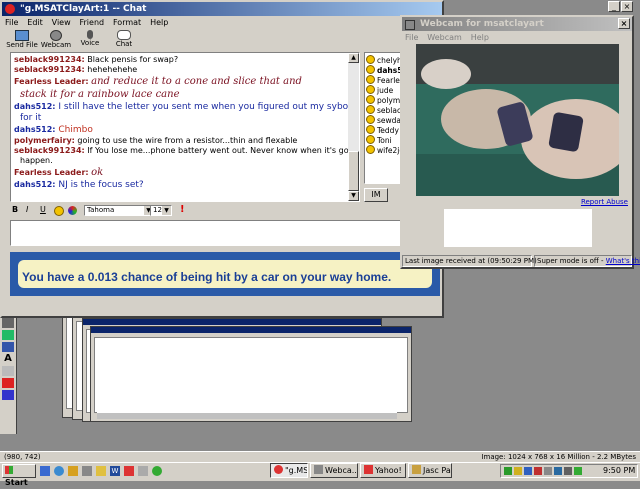 The height and width of the screenshot is (489, 640). What do you see at coordinates (353, 58) in the screenshot?
I see `scroll-up-arrow-icon: ▲` at bounding box center [353, 58].